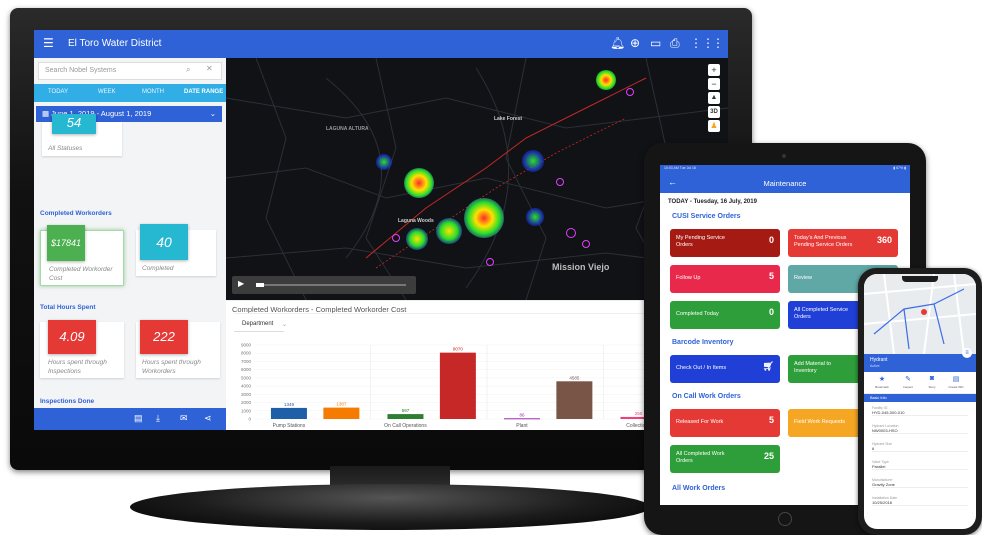 Image resolution: width=982 pixels, height=535 pixels. I want to click on divider, so click(469, 313).